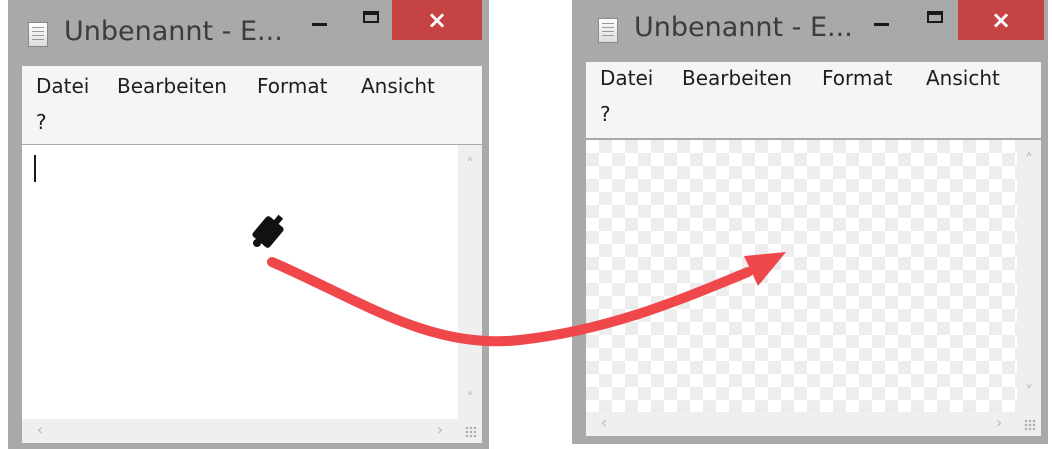  I want to click on red-arrowhead, so click(765, 269).